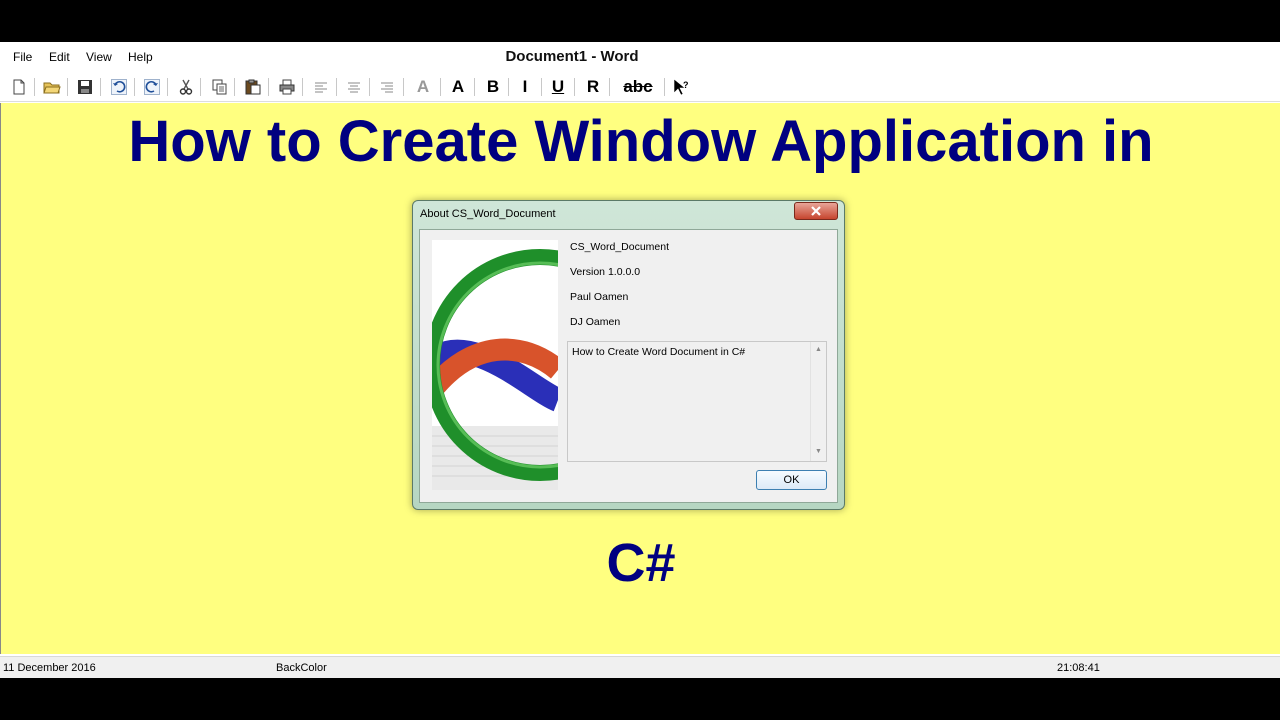 The width and height of the screenshot is (1280, 720). Describe the element at coordinates (818, 349) in the screenshot. I see `scroll-up-icon: ▲` at that location.